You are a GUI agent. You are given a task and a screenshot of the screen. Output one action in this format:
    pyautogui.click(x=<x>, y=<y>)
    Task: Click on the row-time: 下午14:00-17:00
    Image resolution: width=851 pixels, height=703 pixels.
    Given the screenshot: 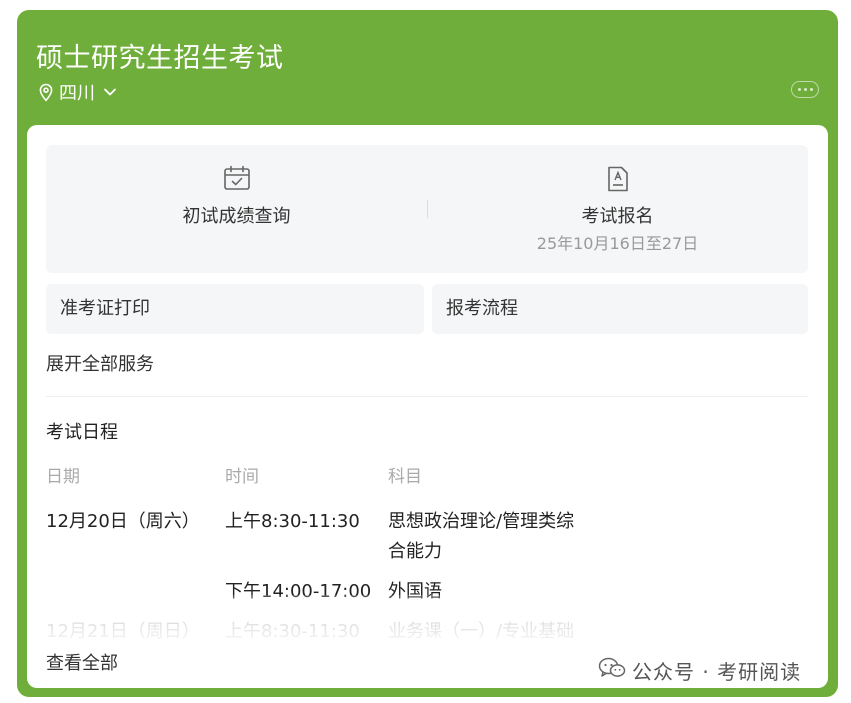 What is the action you would take?
    pyautogui.click(x=298, y=591)
    